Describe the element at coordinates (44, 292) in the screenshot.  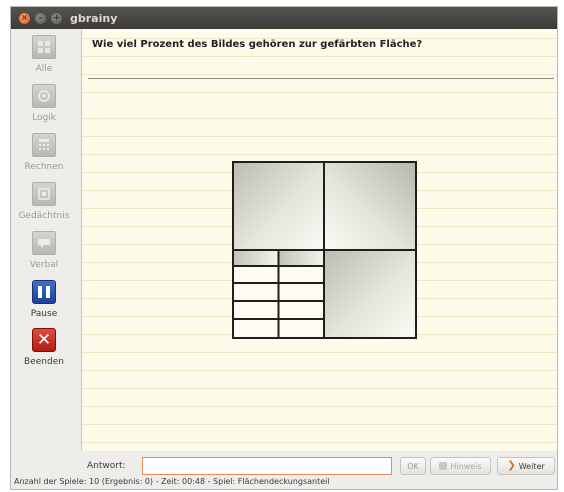
I see `pause-icon` at that location.